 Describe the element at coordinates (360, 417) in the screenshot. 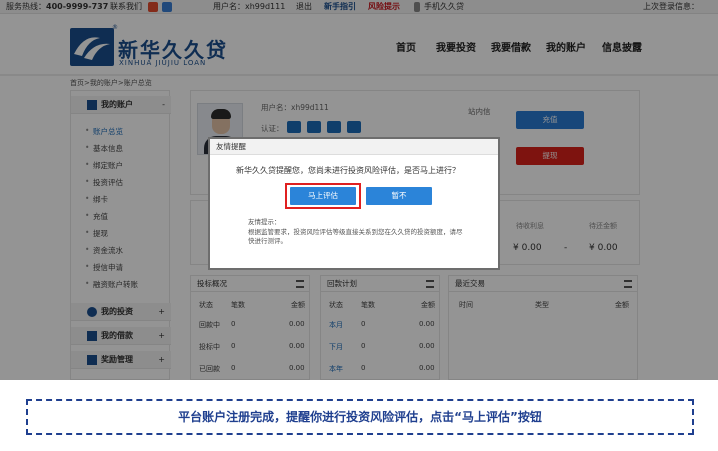

I see `instruction-caption: 平台账户注册完成，提醒你进行投资风险评估，点击“马上评估”按钮` at that location.